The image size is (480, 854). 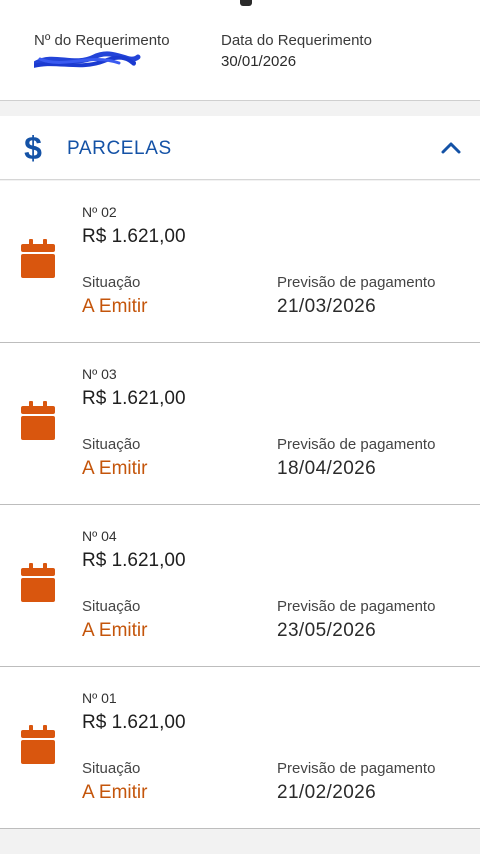 What do you see at coordinates (246, 3) in the screenshot?
I see `top-partial-element` at bounding box center [246, 3].